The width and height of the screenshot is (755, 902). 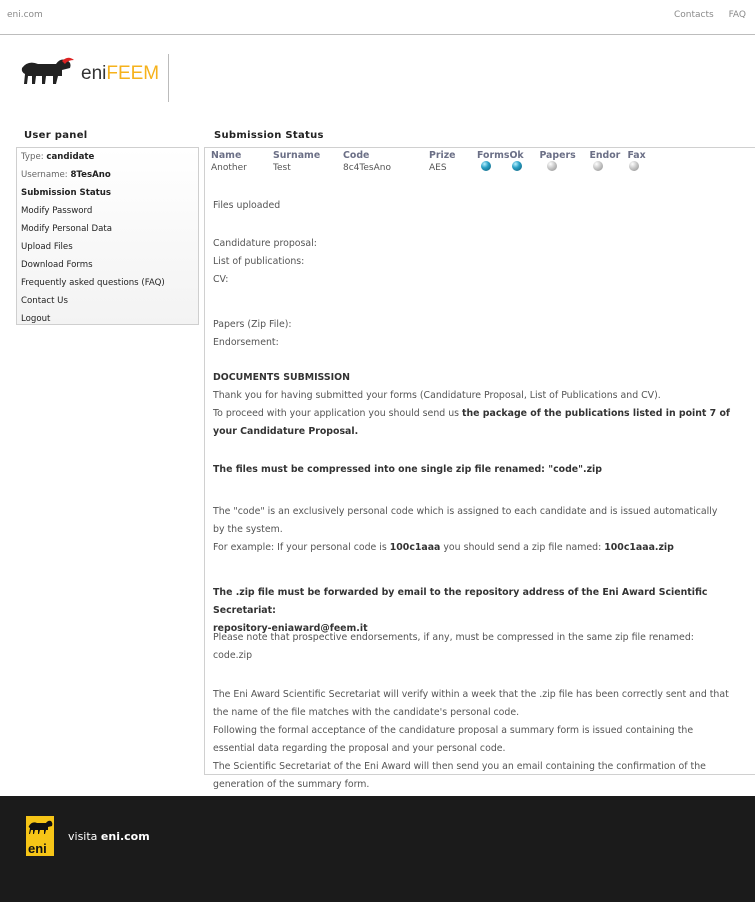 I want to click on top-bar: eni.com Contacts FAQ, so click(x=377, y=17).